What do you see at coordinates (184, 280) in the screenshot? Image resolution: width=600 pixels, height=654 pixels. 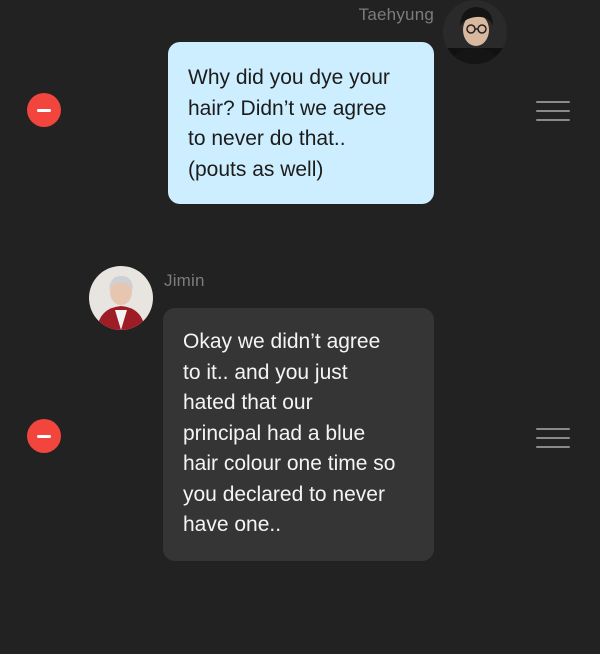 I see `sender-name: Jimin` at bounding box center [184, 280].